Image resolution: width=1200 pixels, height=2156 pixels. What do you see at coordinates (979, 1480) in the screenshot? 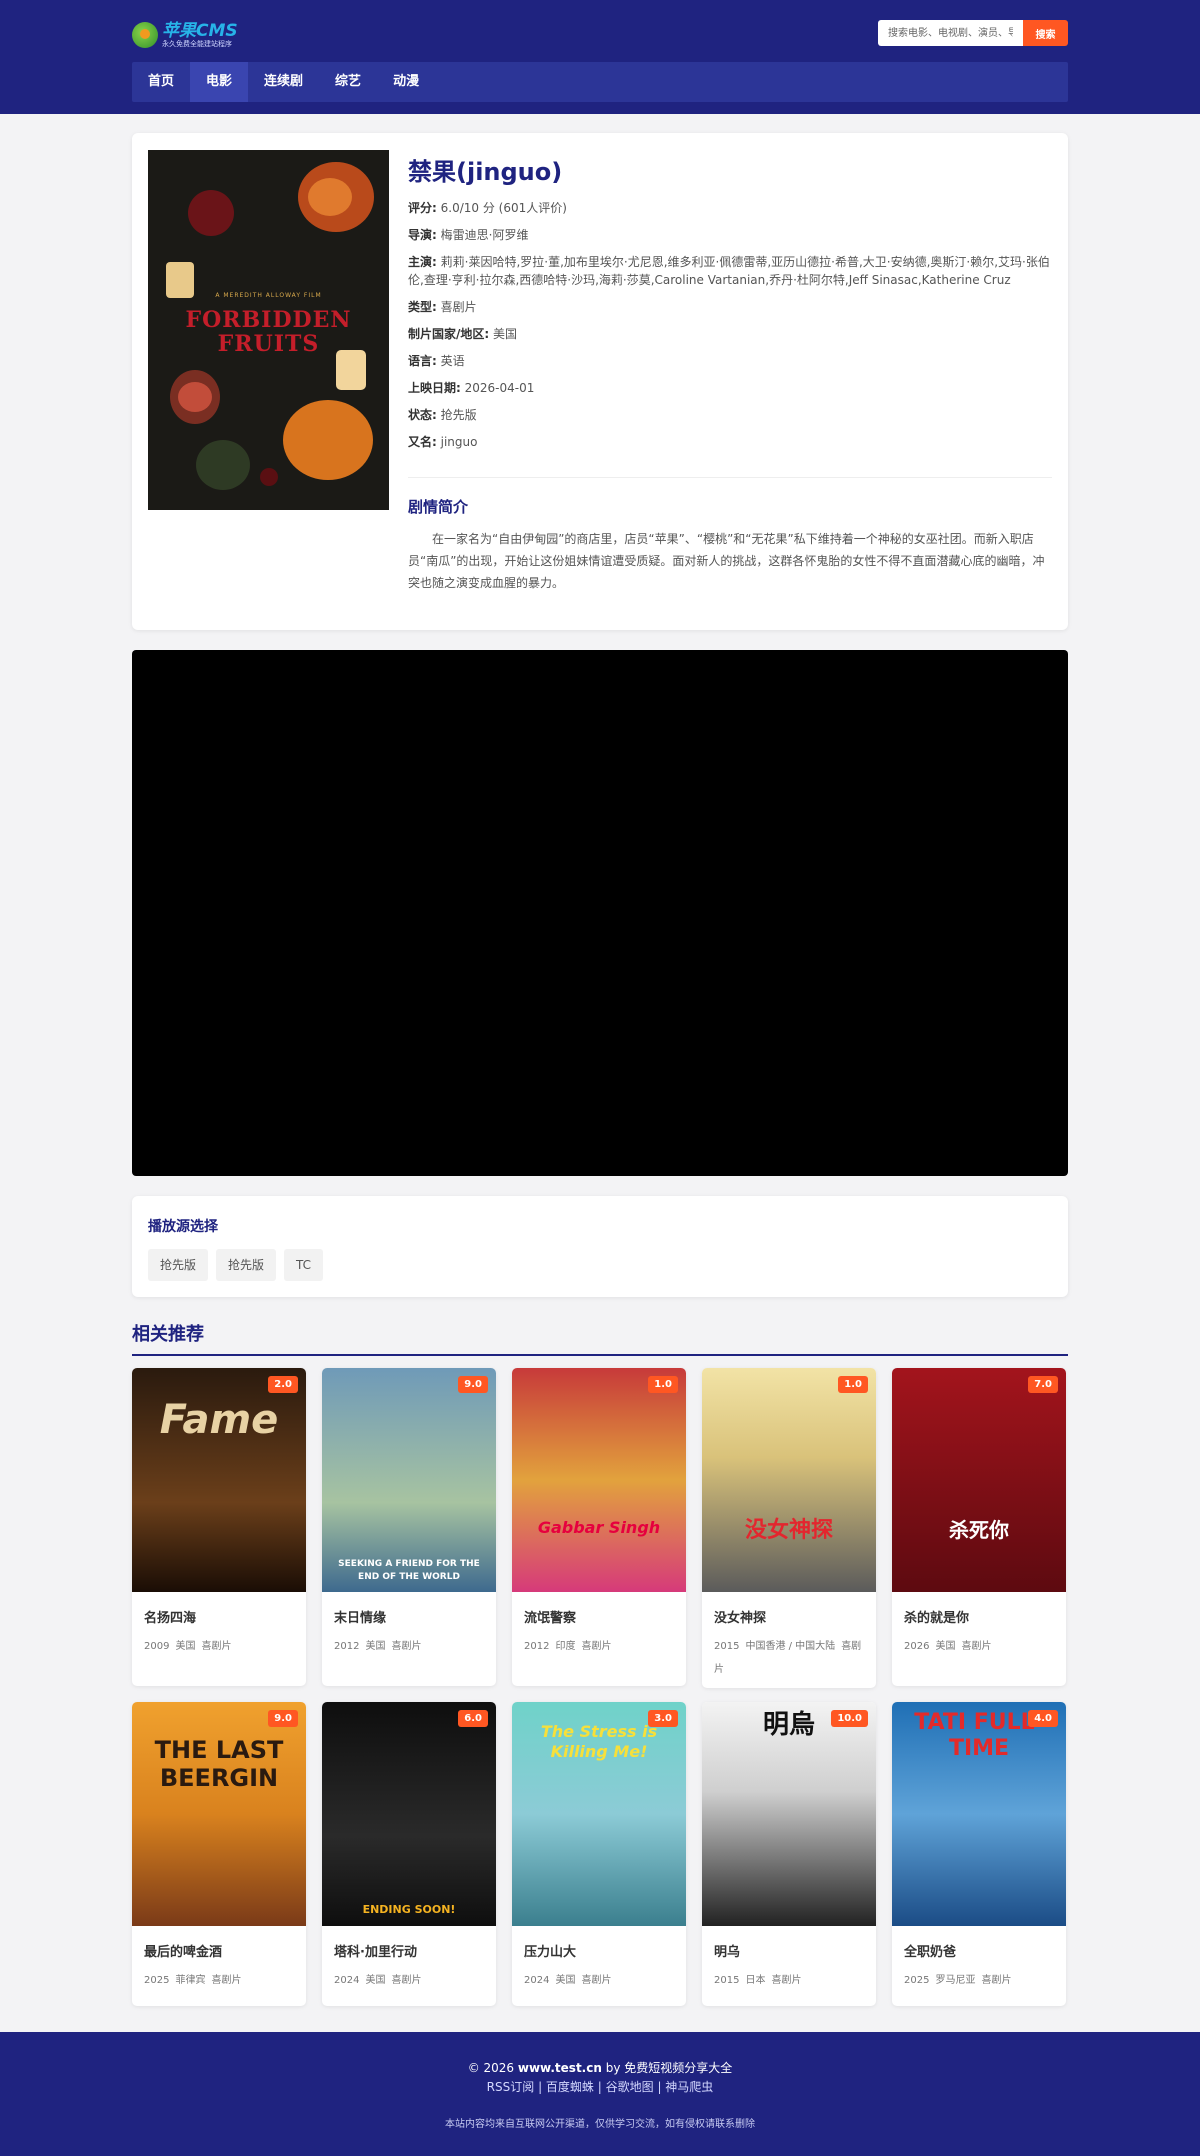
I see `movie-thumbnail: 杀死你 7.0` at bounding box center [979, 1480].